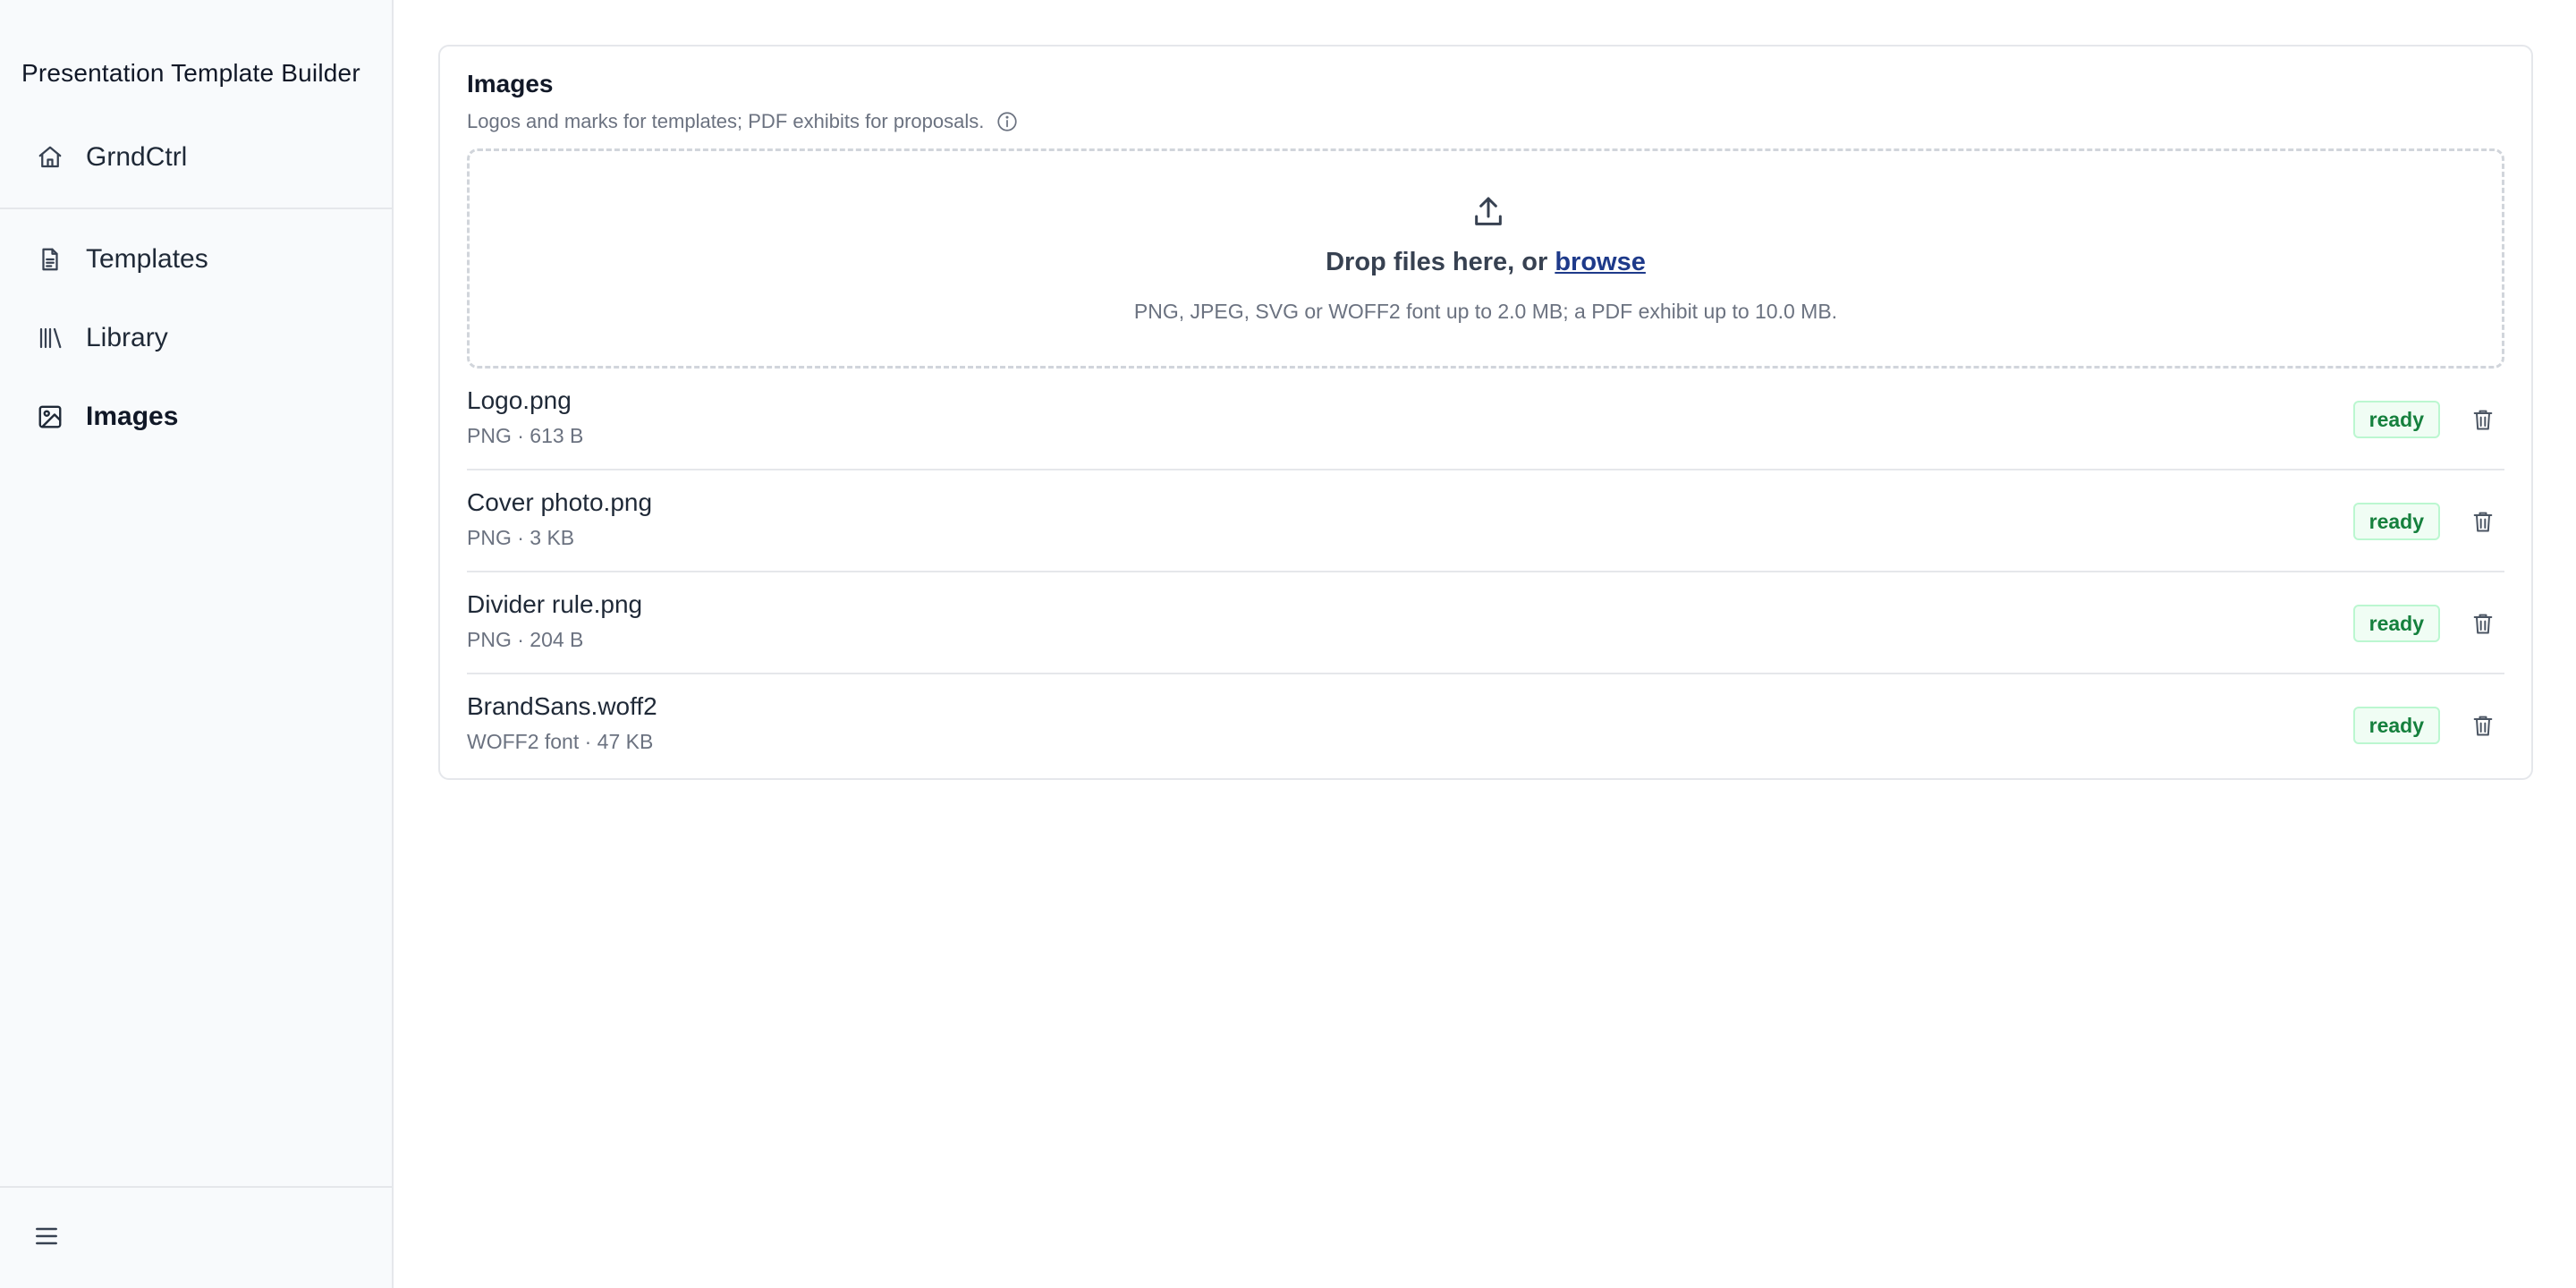 The image size is (2576, 1288). I want to click on file-row: Cover photo.png PNG · 3 KB ready, so click(1485, 521).